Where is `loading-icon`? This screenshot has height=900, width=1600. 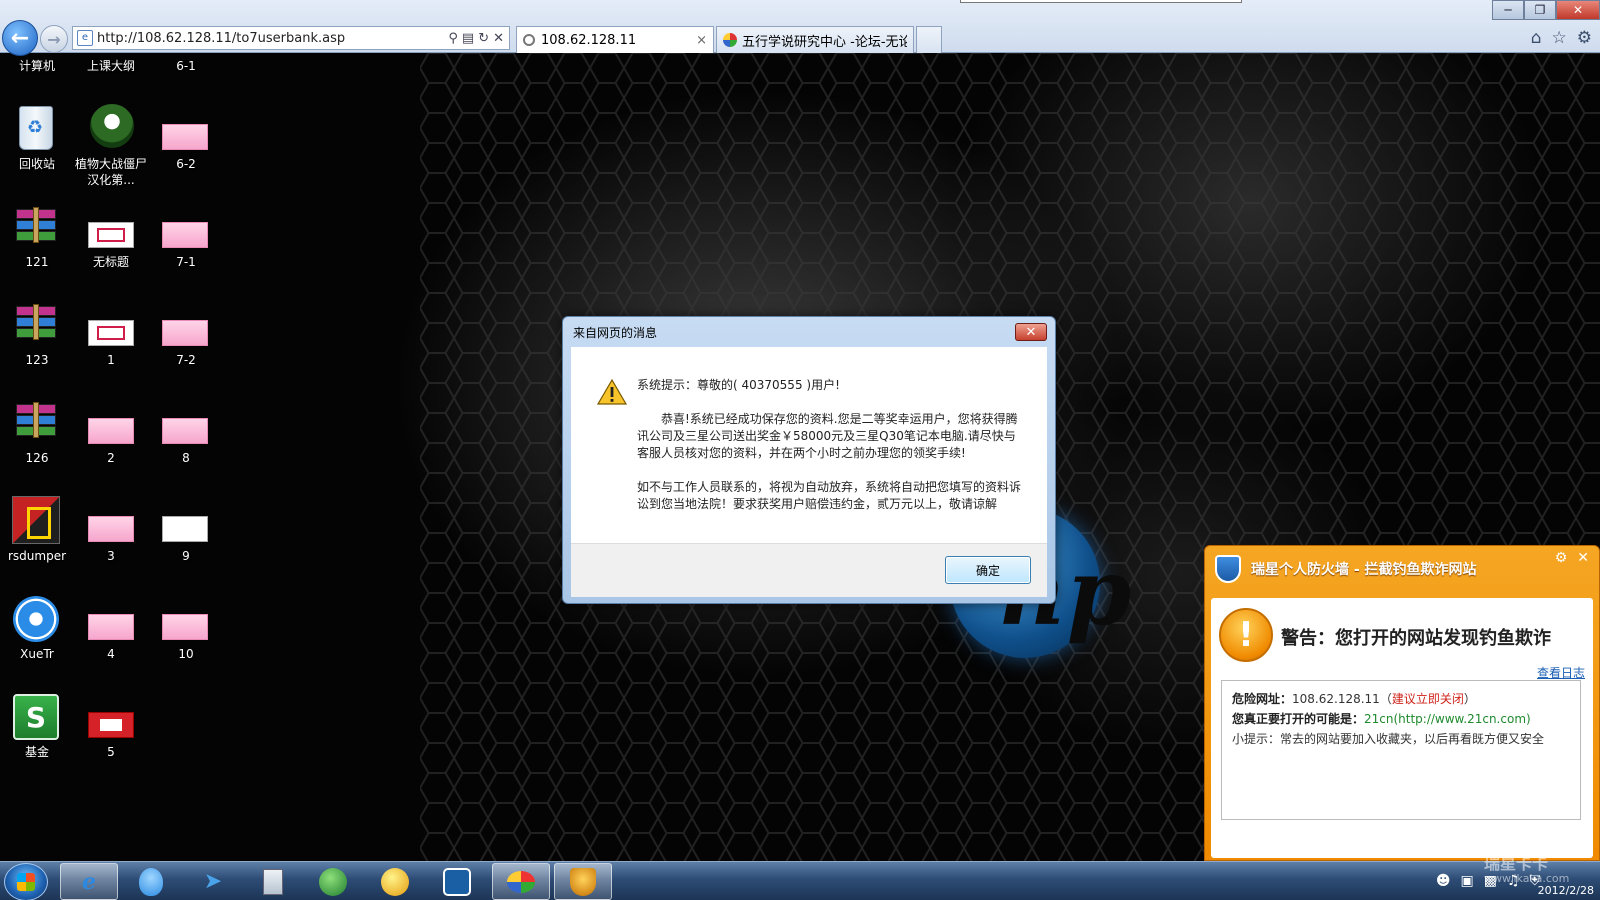 loading-icon is located at coordinates (529, 40).